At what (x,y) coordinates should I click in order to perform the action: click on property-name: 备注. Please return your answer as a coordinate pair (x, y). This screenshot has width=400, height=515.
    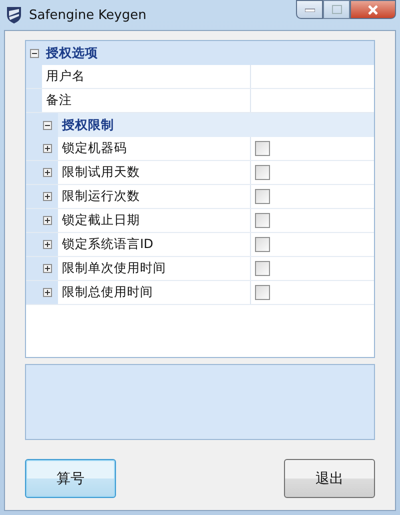
    Looking at the image, I should click on (146, 100).